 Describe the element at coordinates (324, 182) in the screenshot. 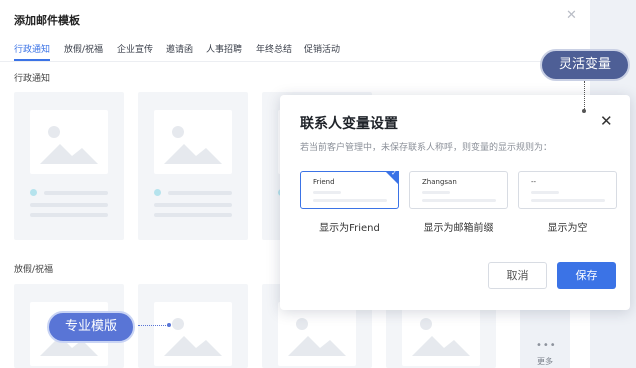

I see `option-sample: Friend` at that location.